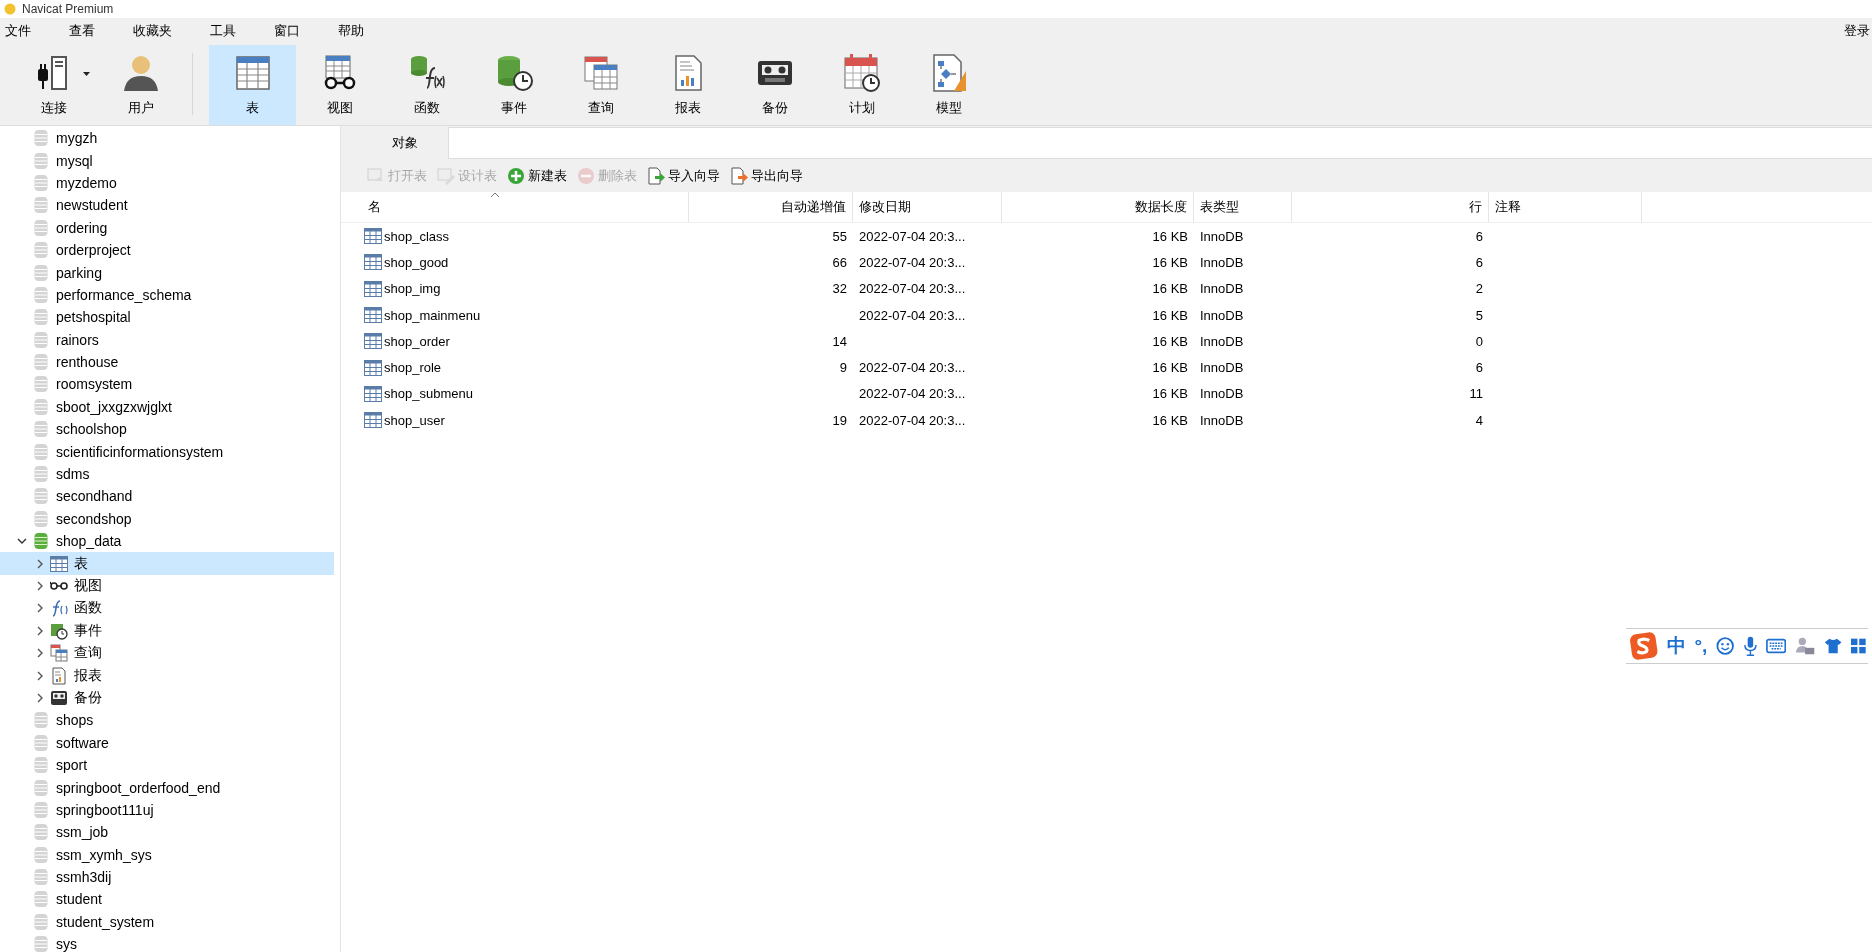 This screenshot has width=1872, height=952. Describe the element at coordinates (79, 899) in the screenshot. I see `tree-item: student` at that location.